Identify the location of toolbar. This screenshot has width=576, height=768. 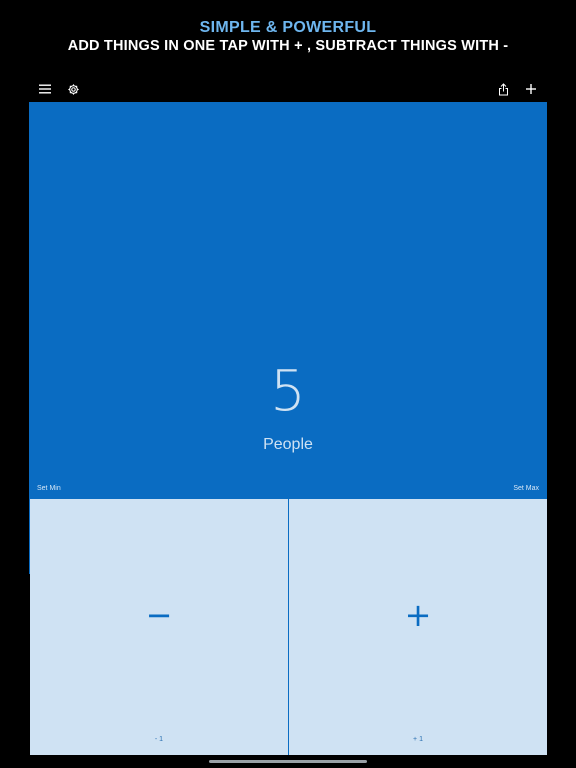
(288, 89).